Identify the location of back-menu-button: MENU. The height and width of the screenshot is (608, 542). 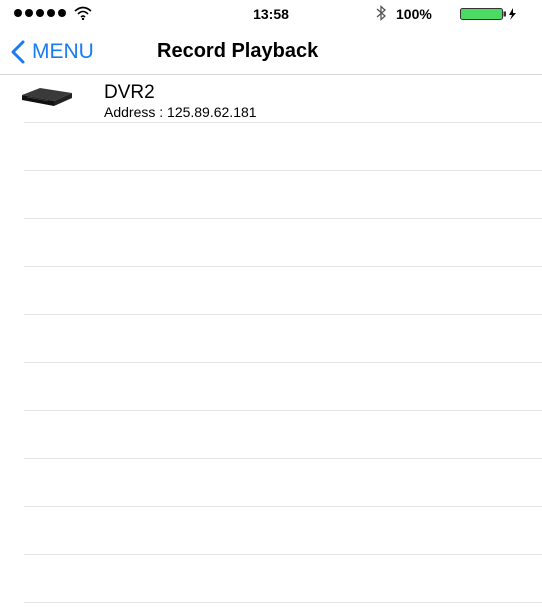
(52, 52).